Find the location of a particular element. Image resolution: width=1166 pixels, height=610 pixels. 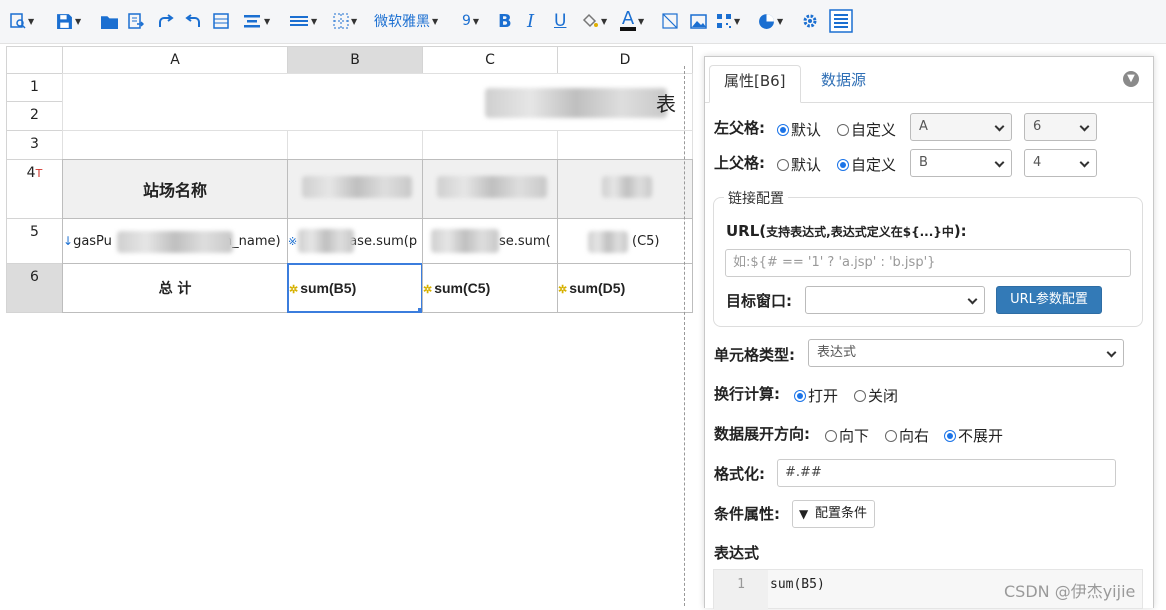

open-button is located at coordinates (109, 21).